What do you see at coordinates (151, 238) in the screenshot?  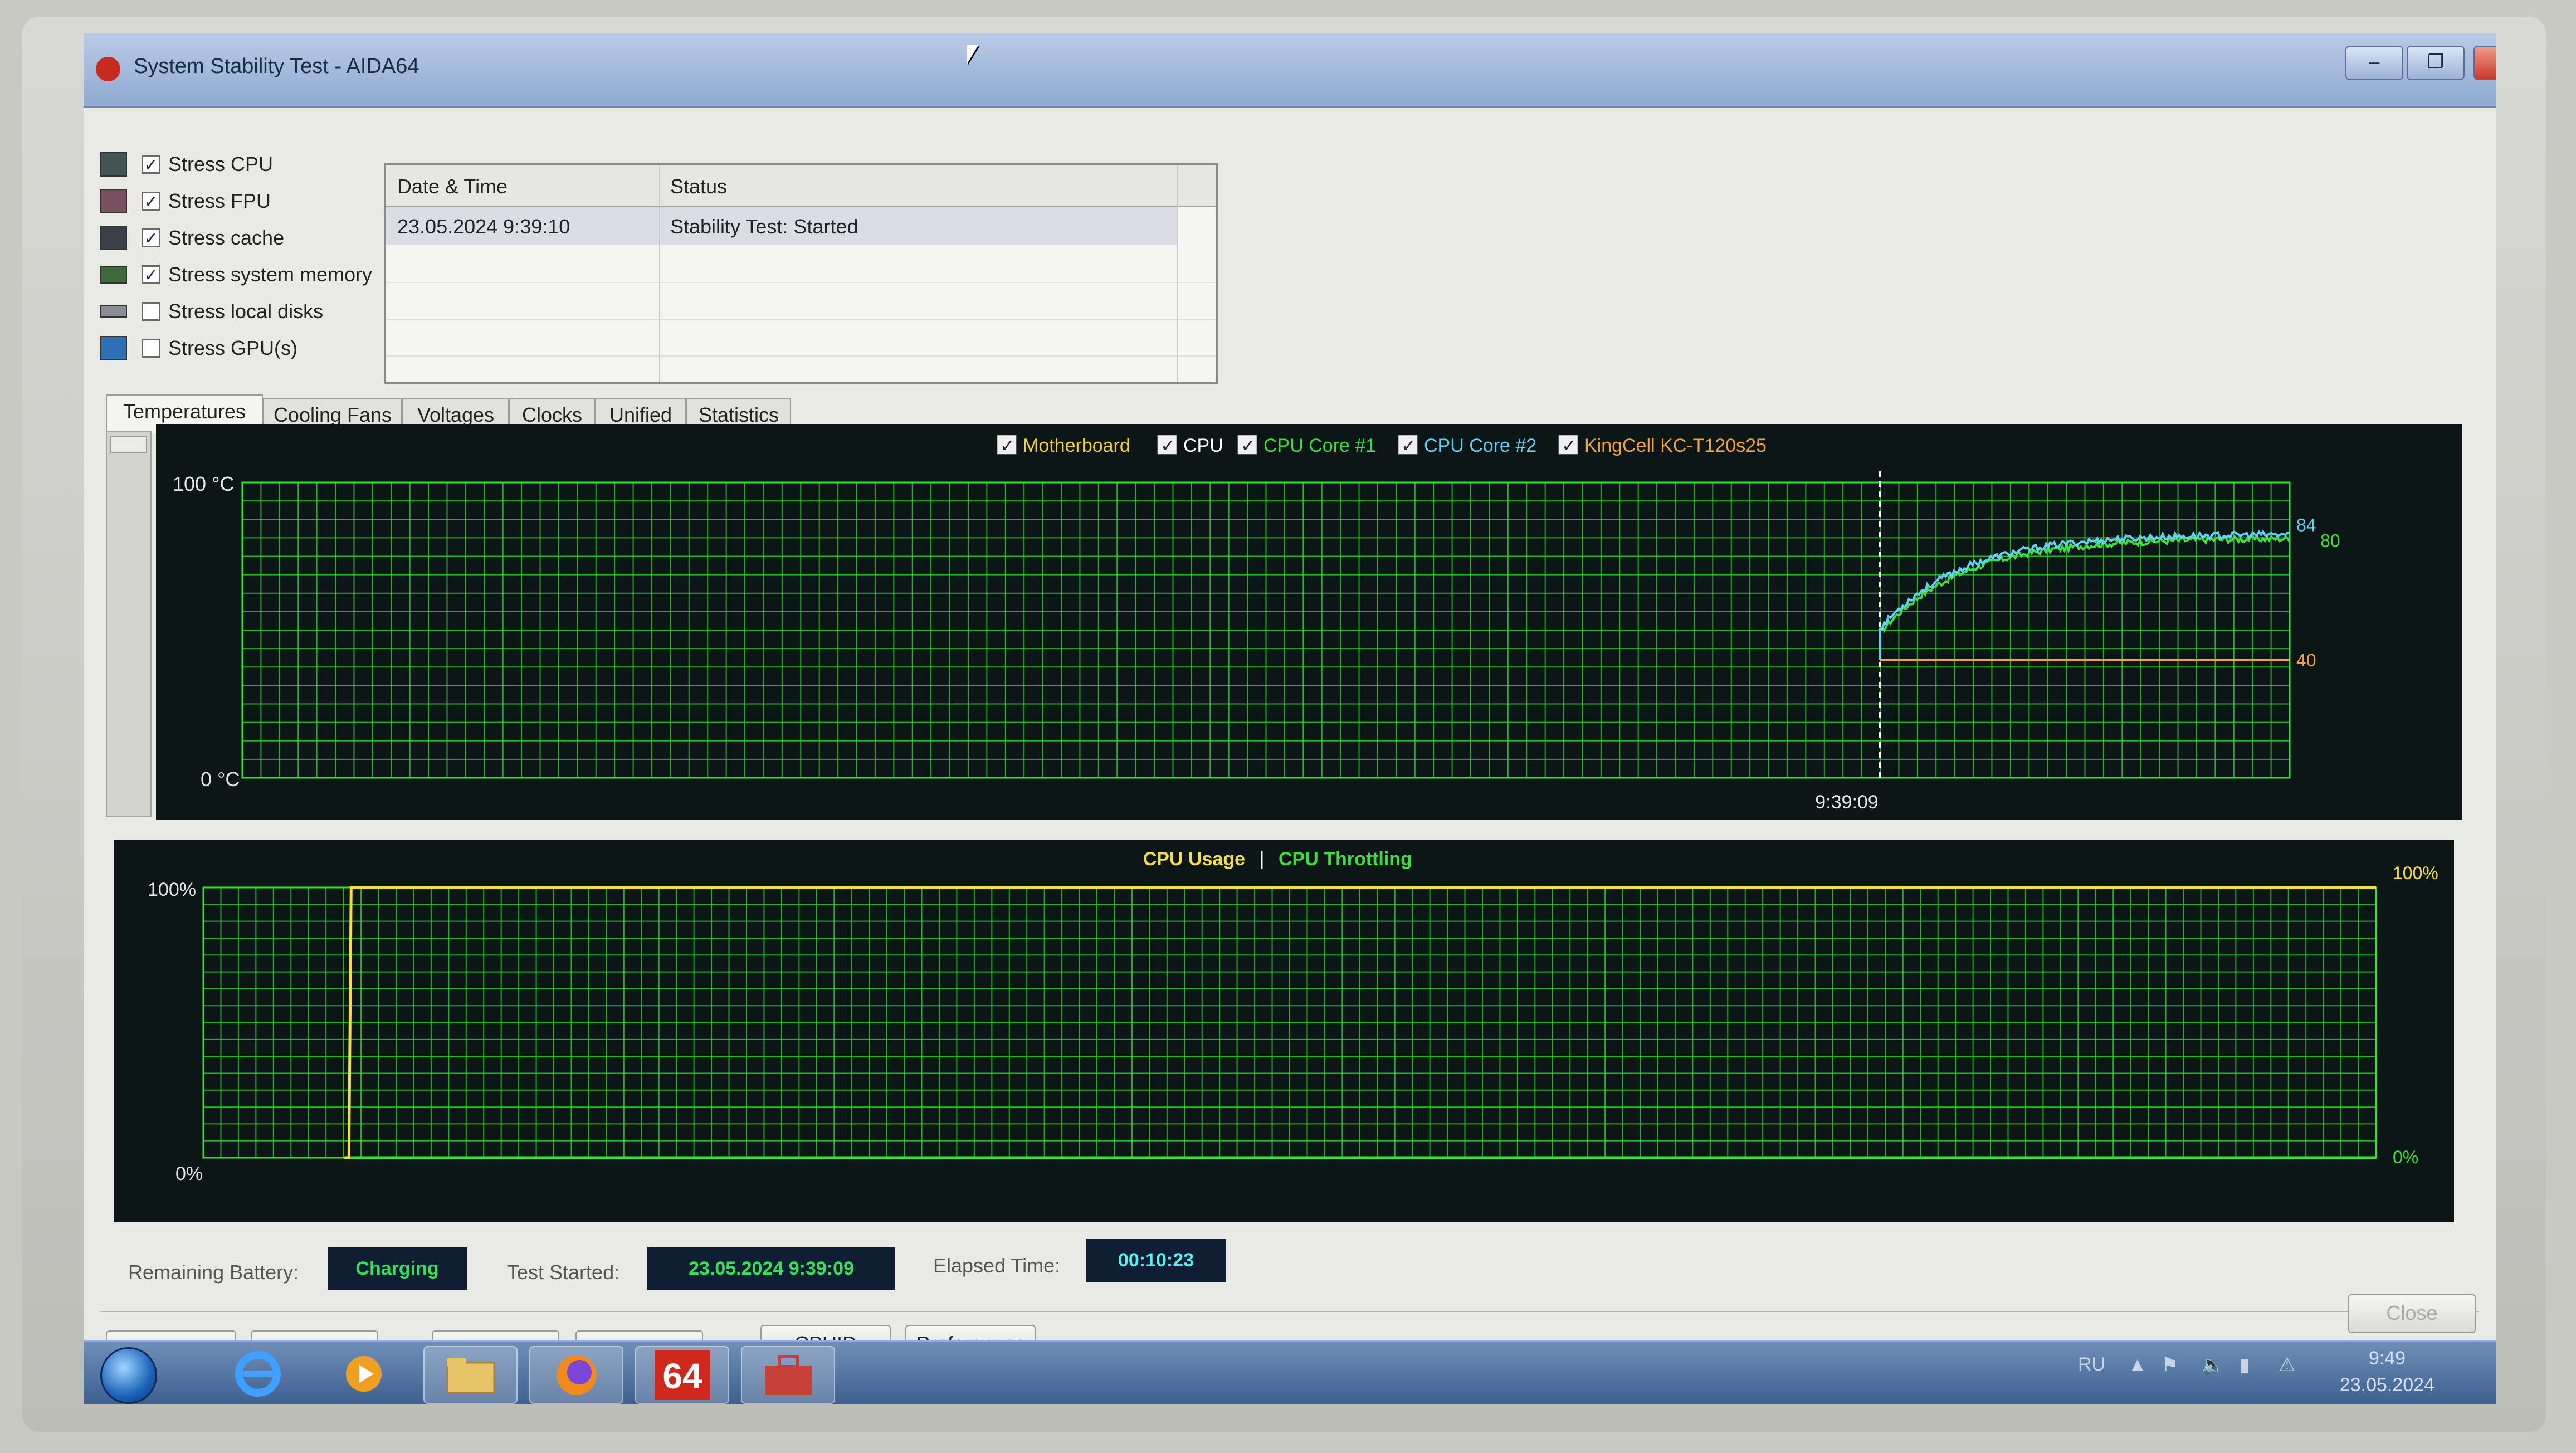 I see `stress-cache-checkbox: ✓` at bounding box center [151, 238].